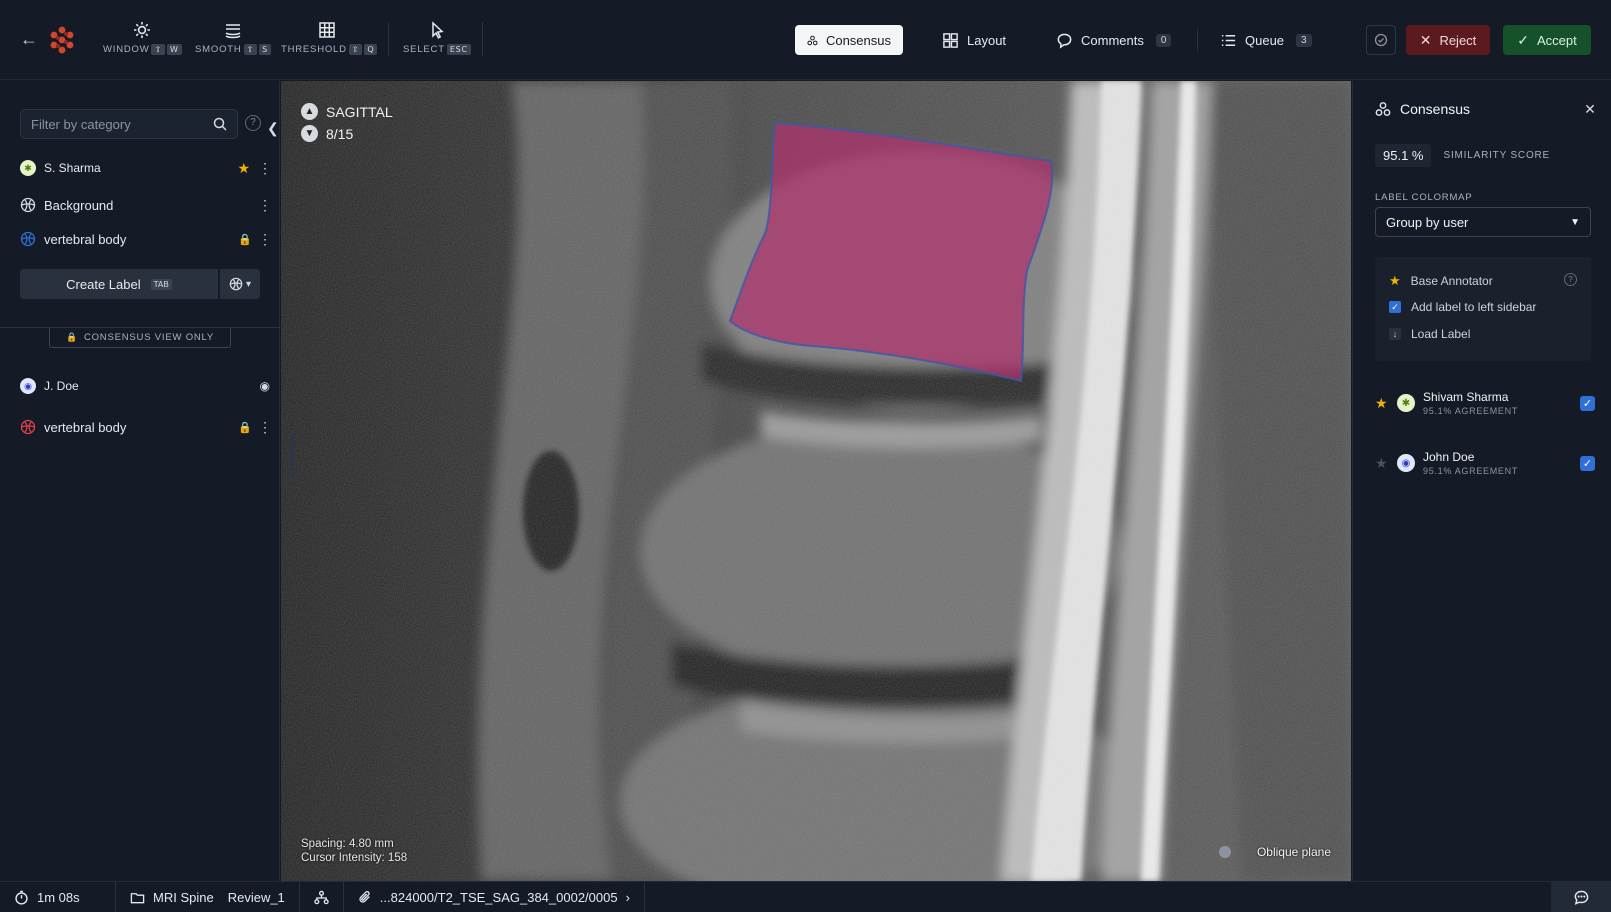  What do you see at coordinates (849, 40) in the screenshot?
I see `consensus-button: Consensus` at bounding box center [849, 40].